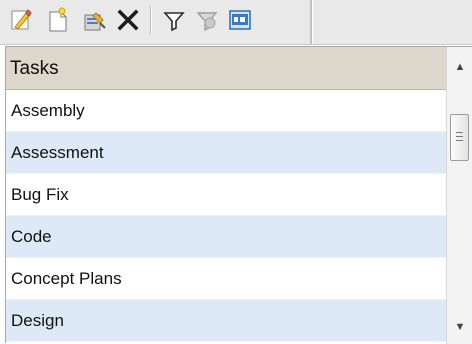 This screenshot has width=472, height=344. I want to click on field-chooser-button, so click(240, 20).